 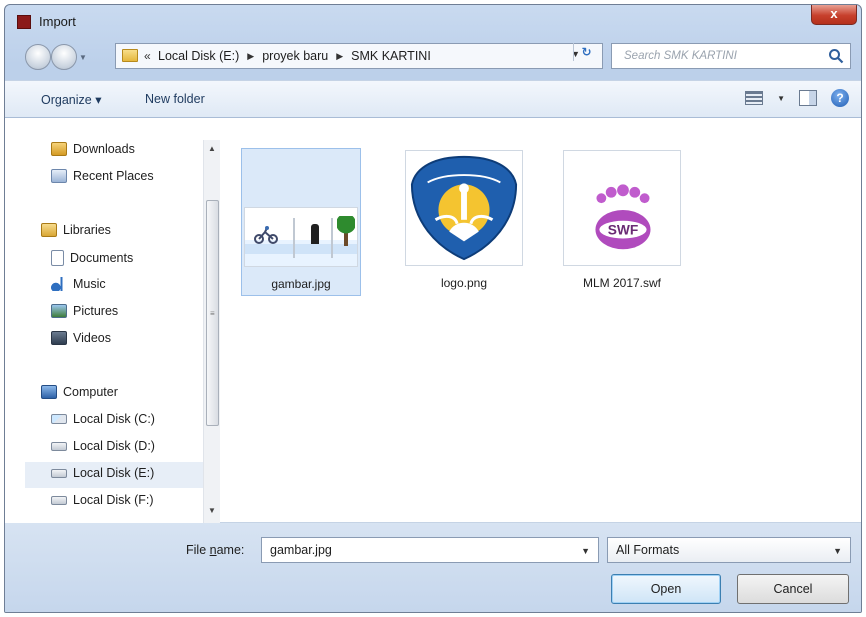 What do you see at coordinates (391, 56) in the screenshot?
I see `breadcrumb-item: SMK KARTINI` at bounding box center [391, 56].